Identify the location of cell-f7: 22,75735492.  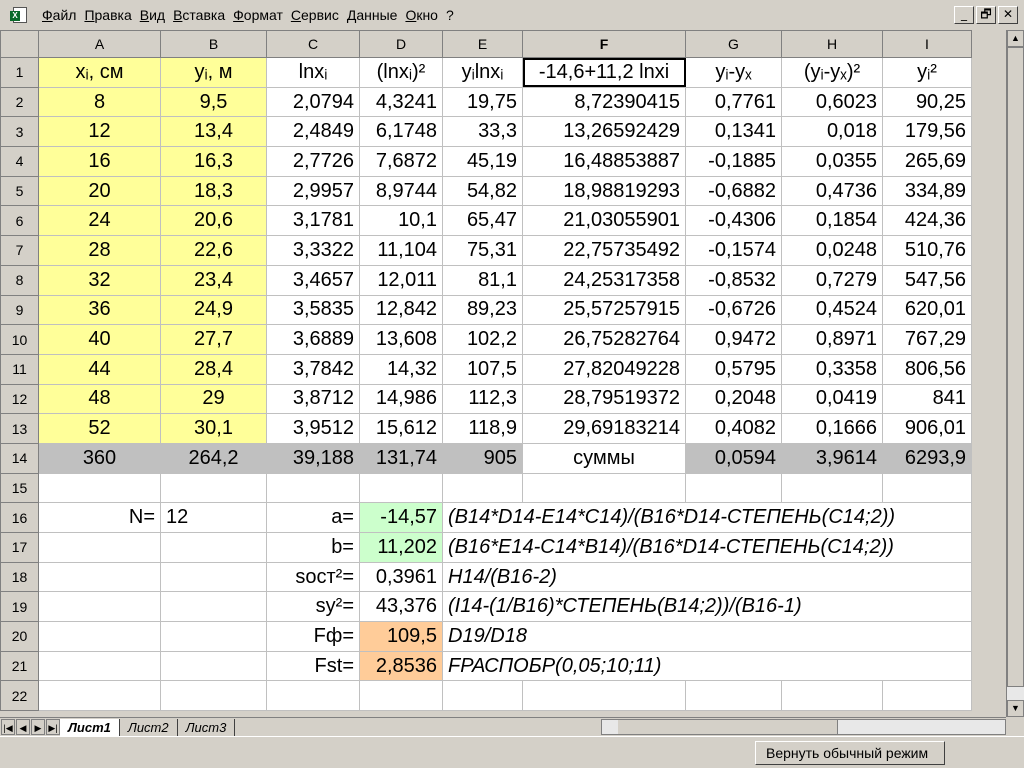
(604, 250).